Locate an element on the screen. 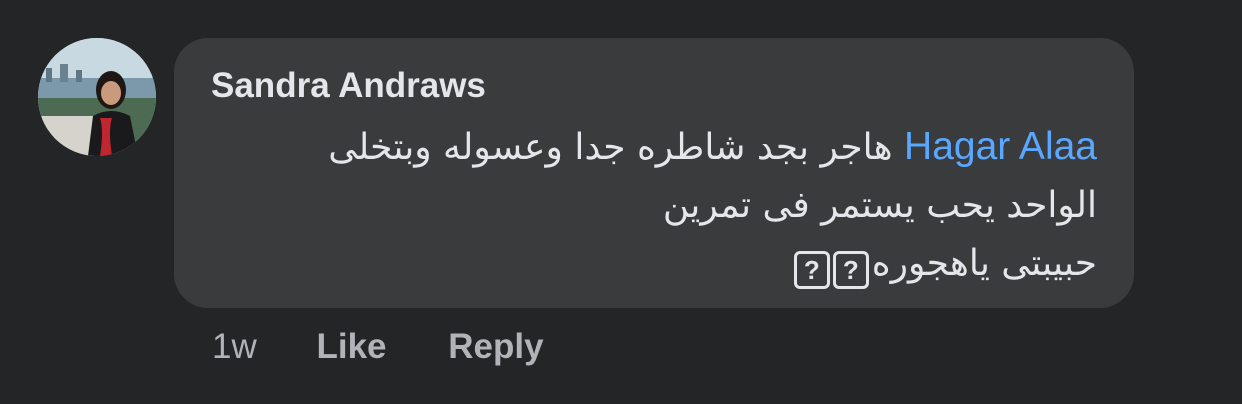 Image resolution: width=1242 pixels, height=404 pixels. comment-actions: 1w Like Reply is located at coordinates (378, 347).